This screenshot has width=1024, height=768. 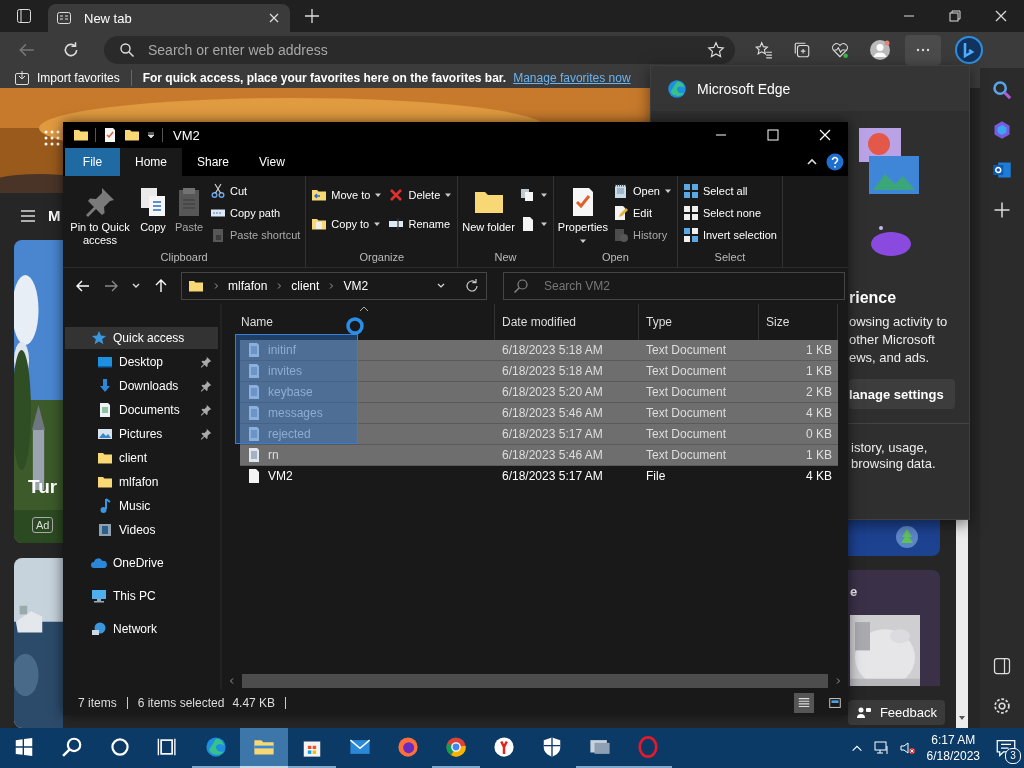 What do you see at coordinates (572, 78) in the screenshot?
I see `manage-favorites-link: Manage favorites now` at bounding box center [572, 78].